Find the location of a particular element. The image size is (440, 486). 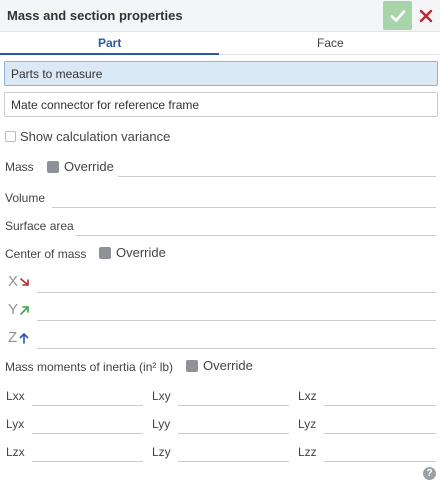

help-glyph: ? is located at coordinates (429, 473).